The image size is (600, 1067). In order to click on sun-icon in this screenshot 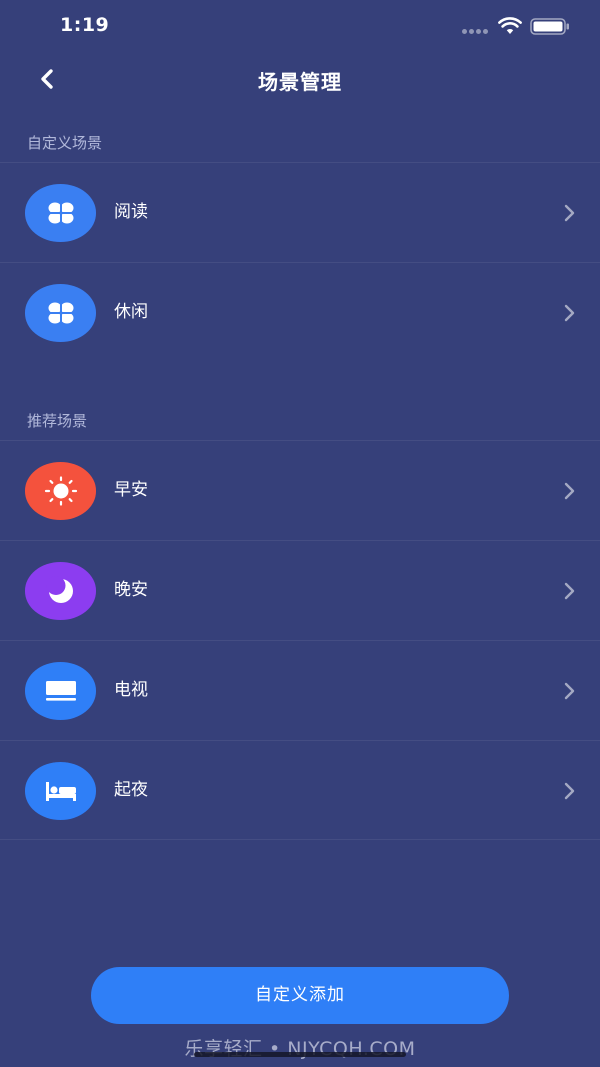, I will do `click(60, 491)`.